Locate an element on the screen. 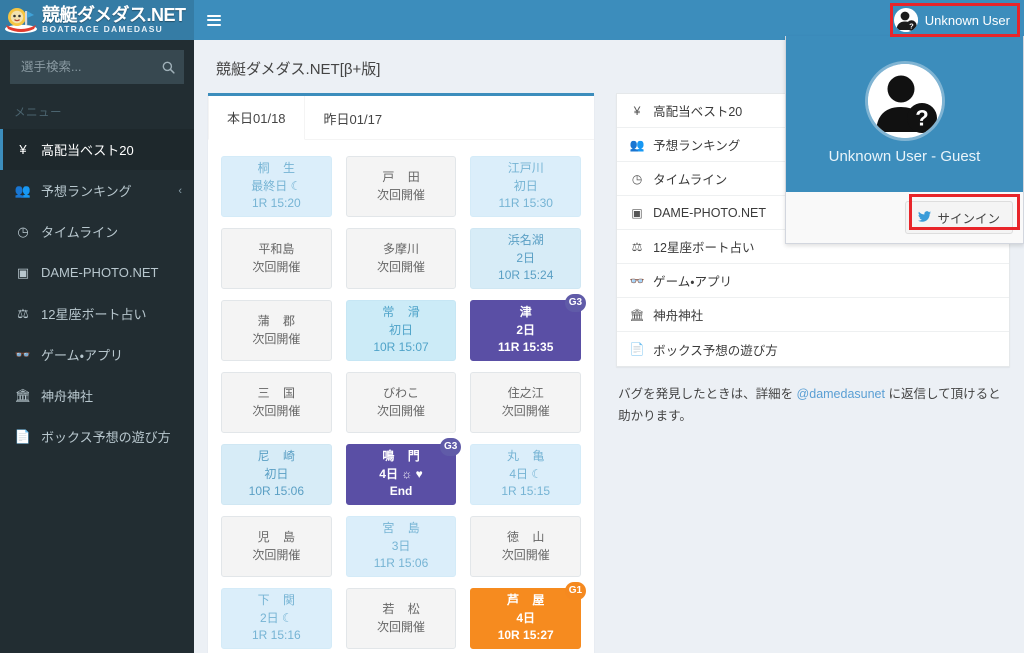 This screenshot has width=1024, height=653. sidebar-search-wrap is located at coordinates (97, 67).